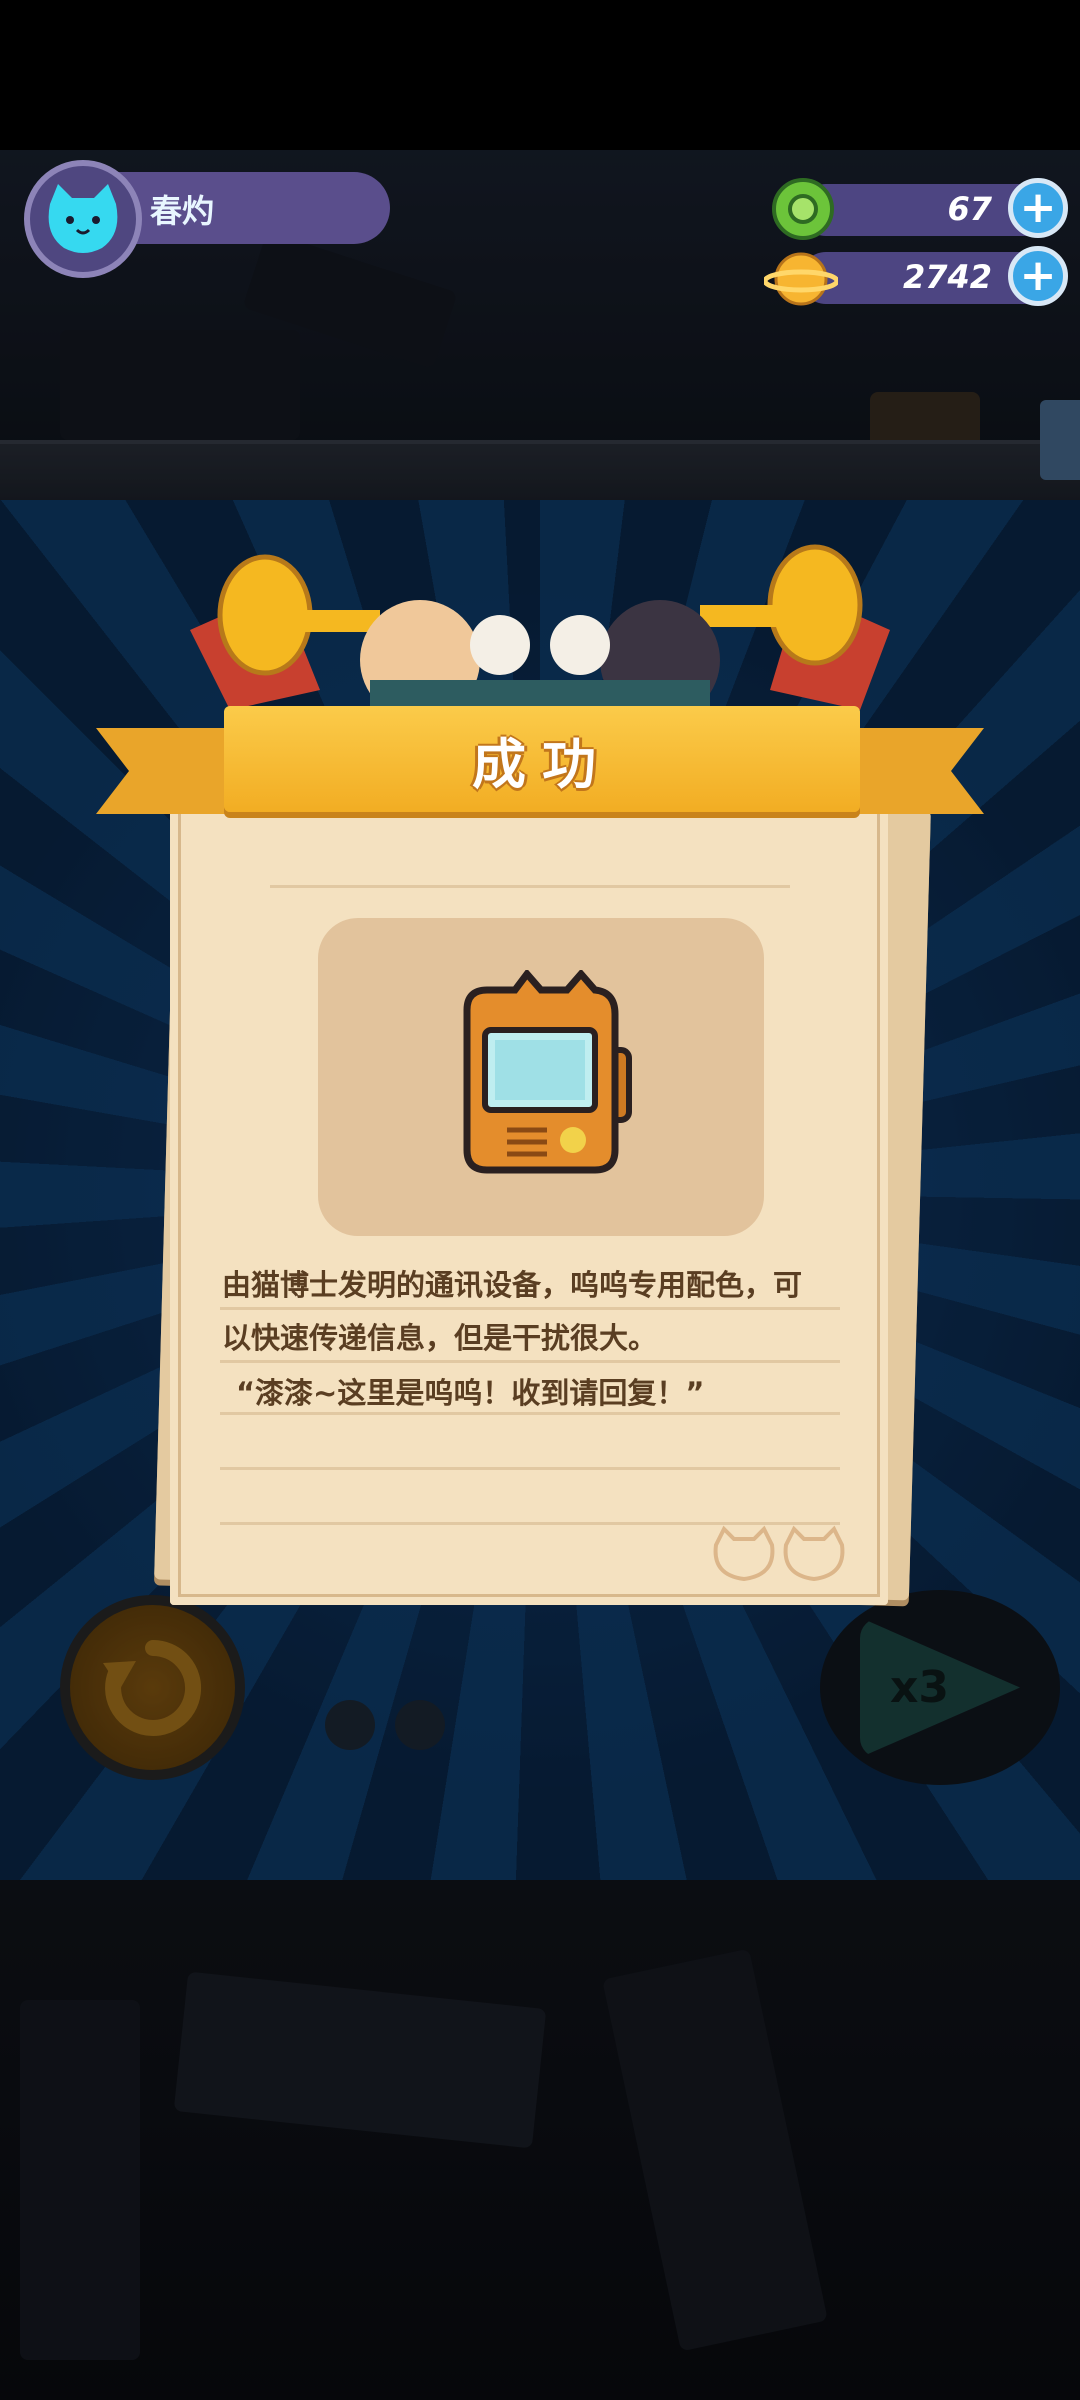 The image size is (1080, 2400). I want to click on coin-count: 2742, so click(947, 277).